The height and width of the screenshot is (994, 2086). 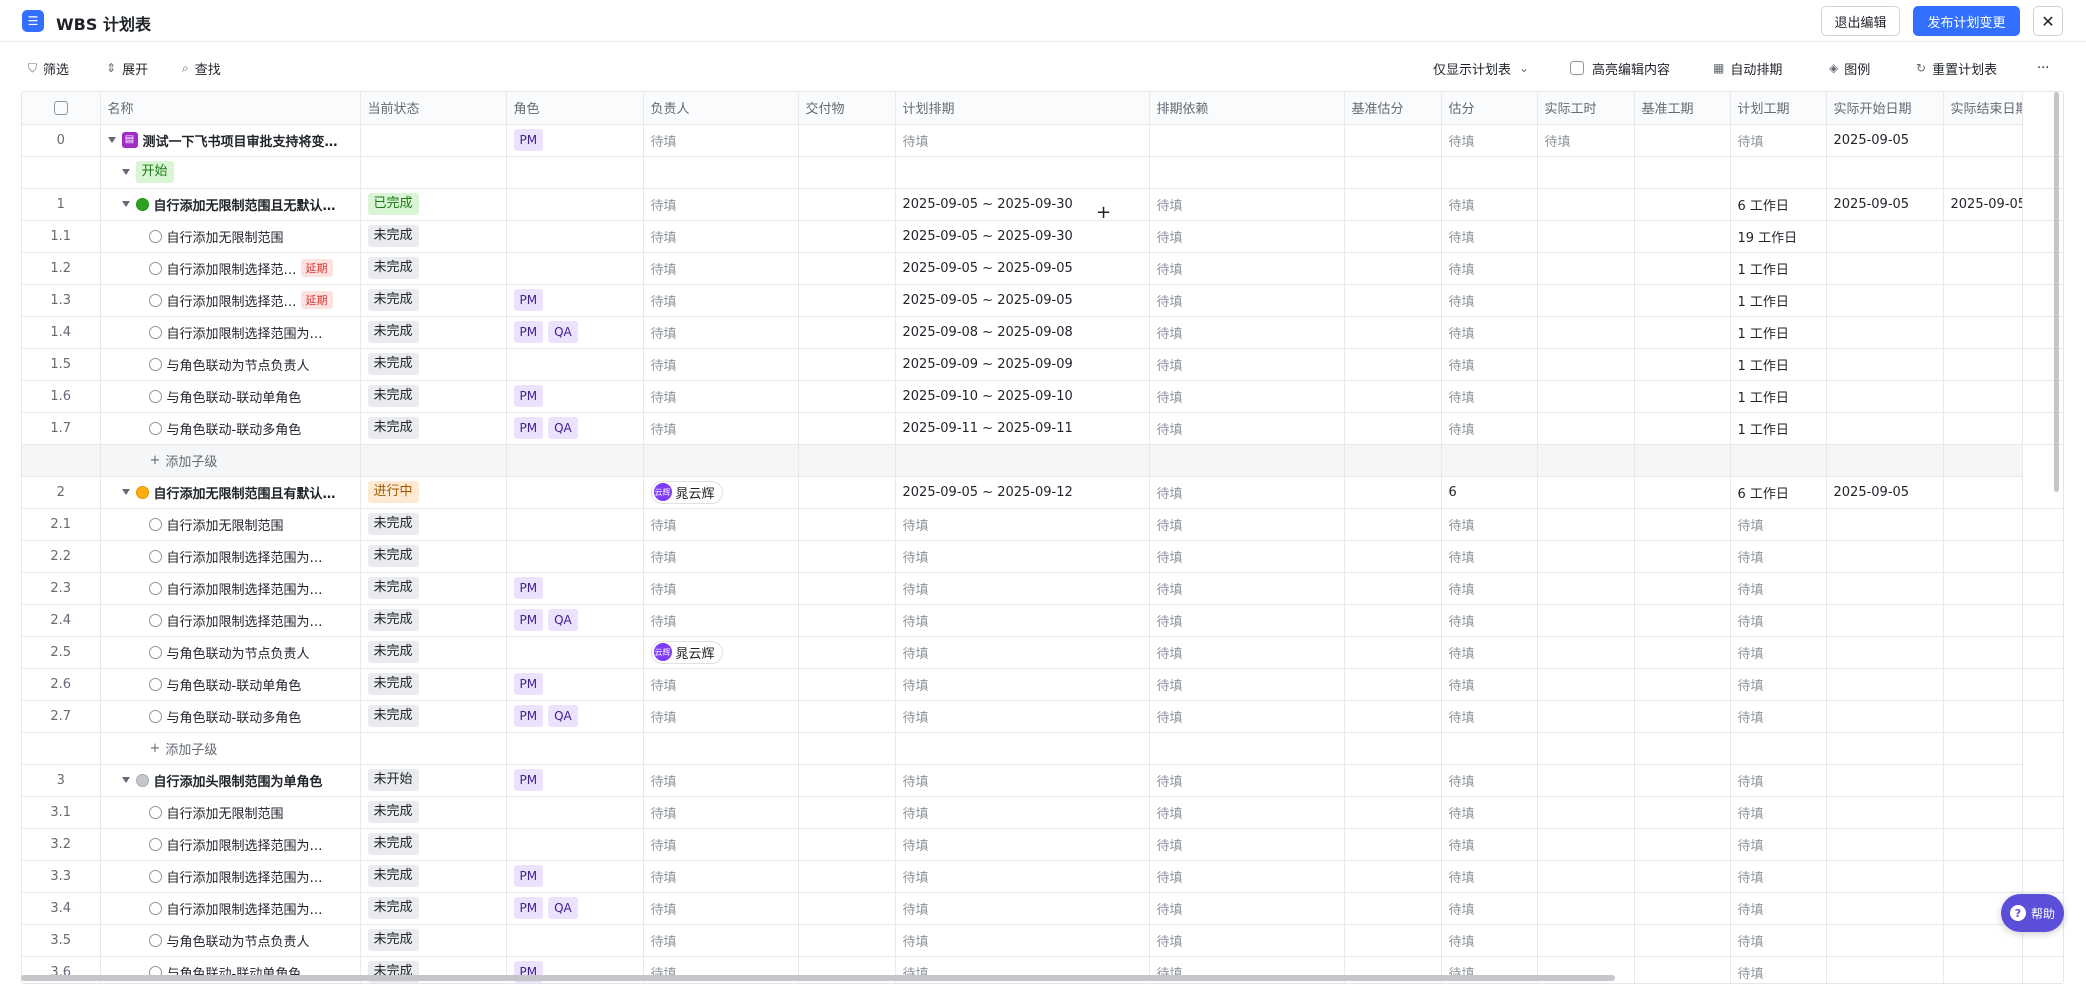 I want to click on column-header: 角色, so click(x=575, y=108).